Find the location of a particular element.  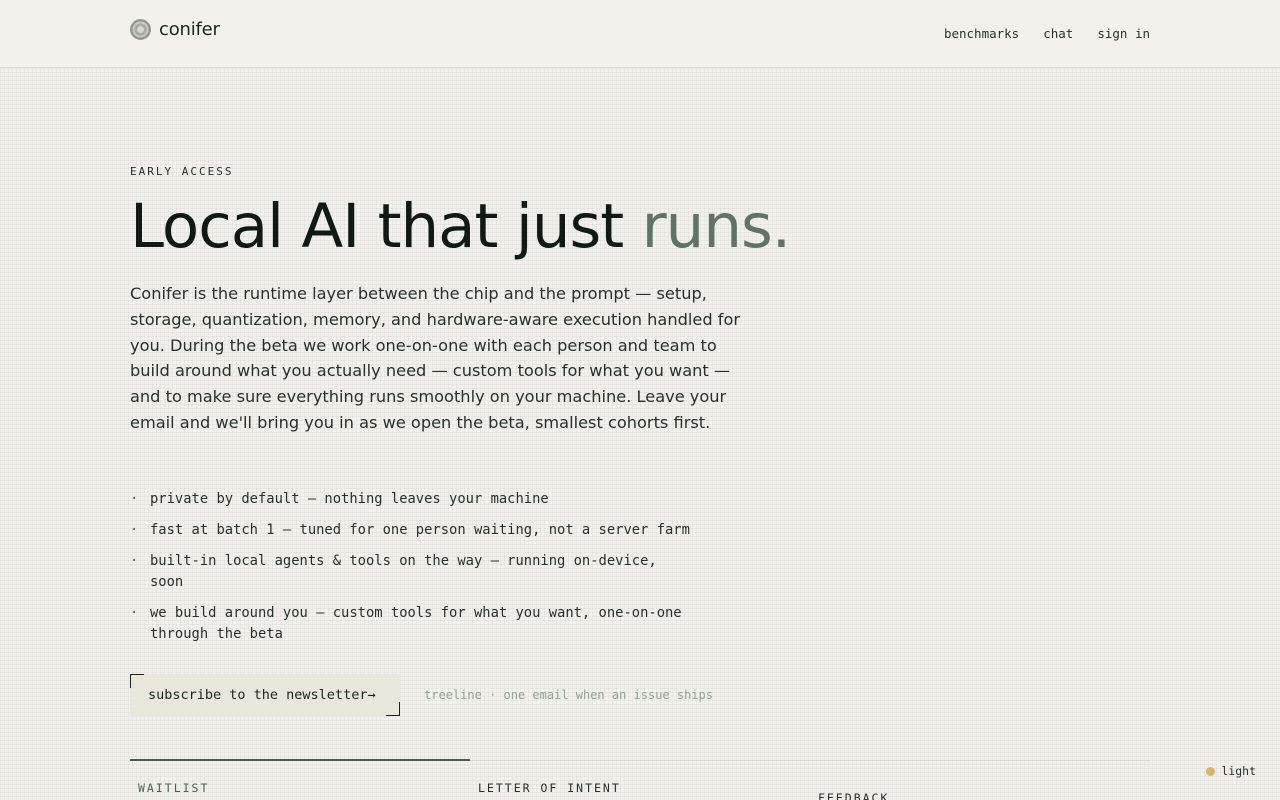

hero-eyebrow: EARLY ACCESS is located at coordinates (182, 171).